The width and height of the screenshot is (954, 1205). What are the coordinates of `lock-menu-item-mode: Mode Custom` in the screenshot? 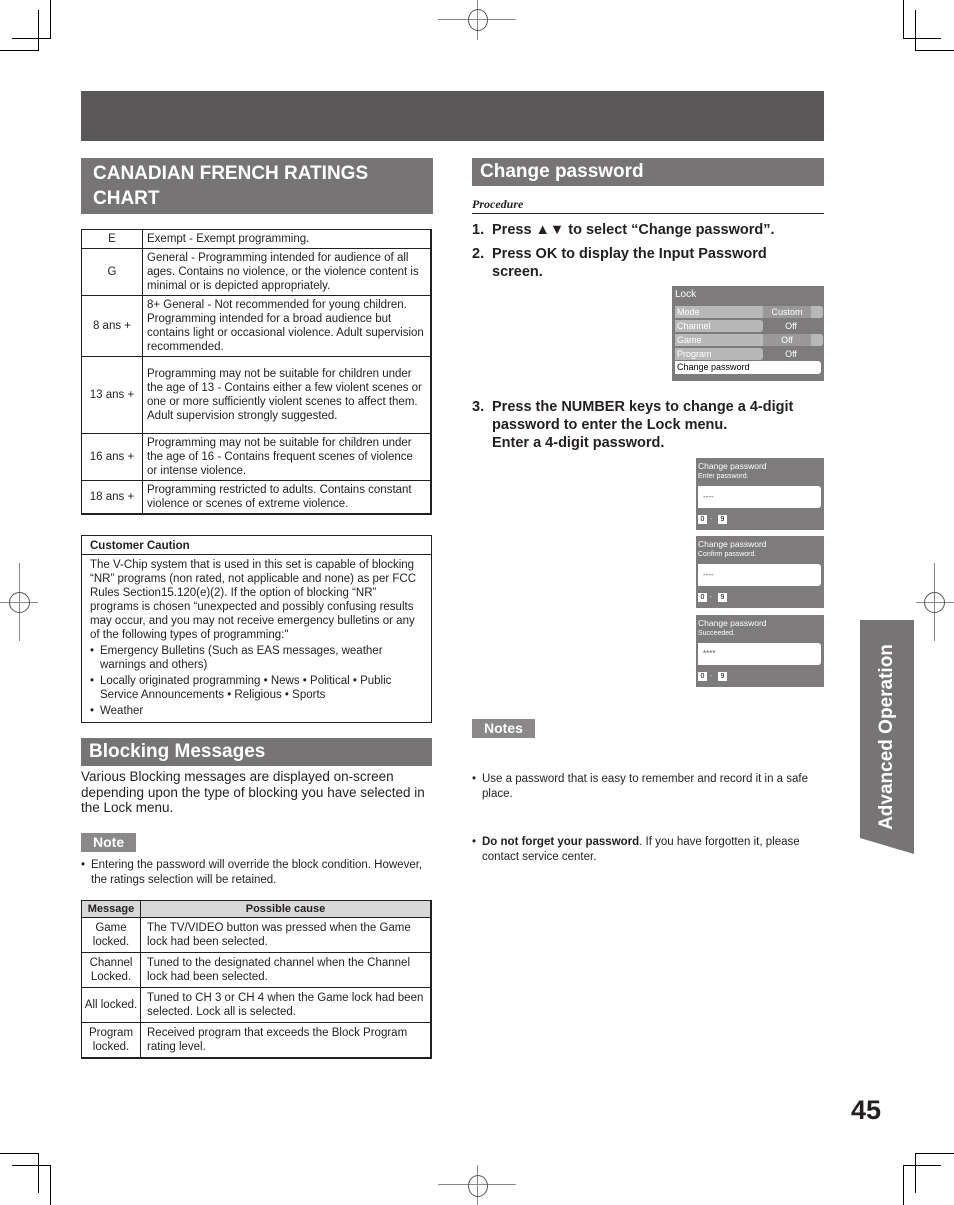 It's located at (749, 312).